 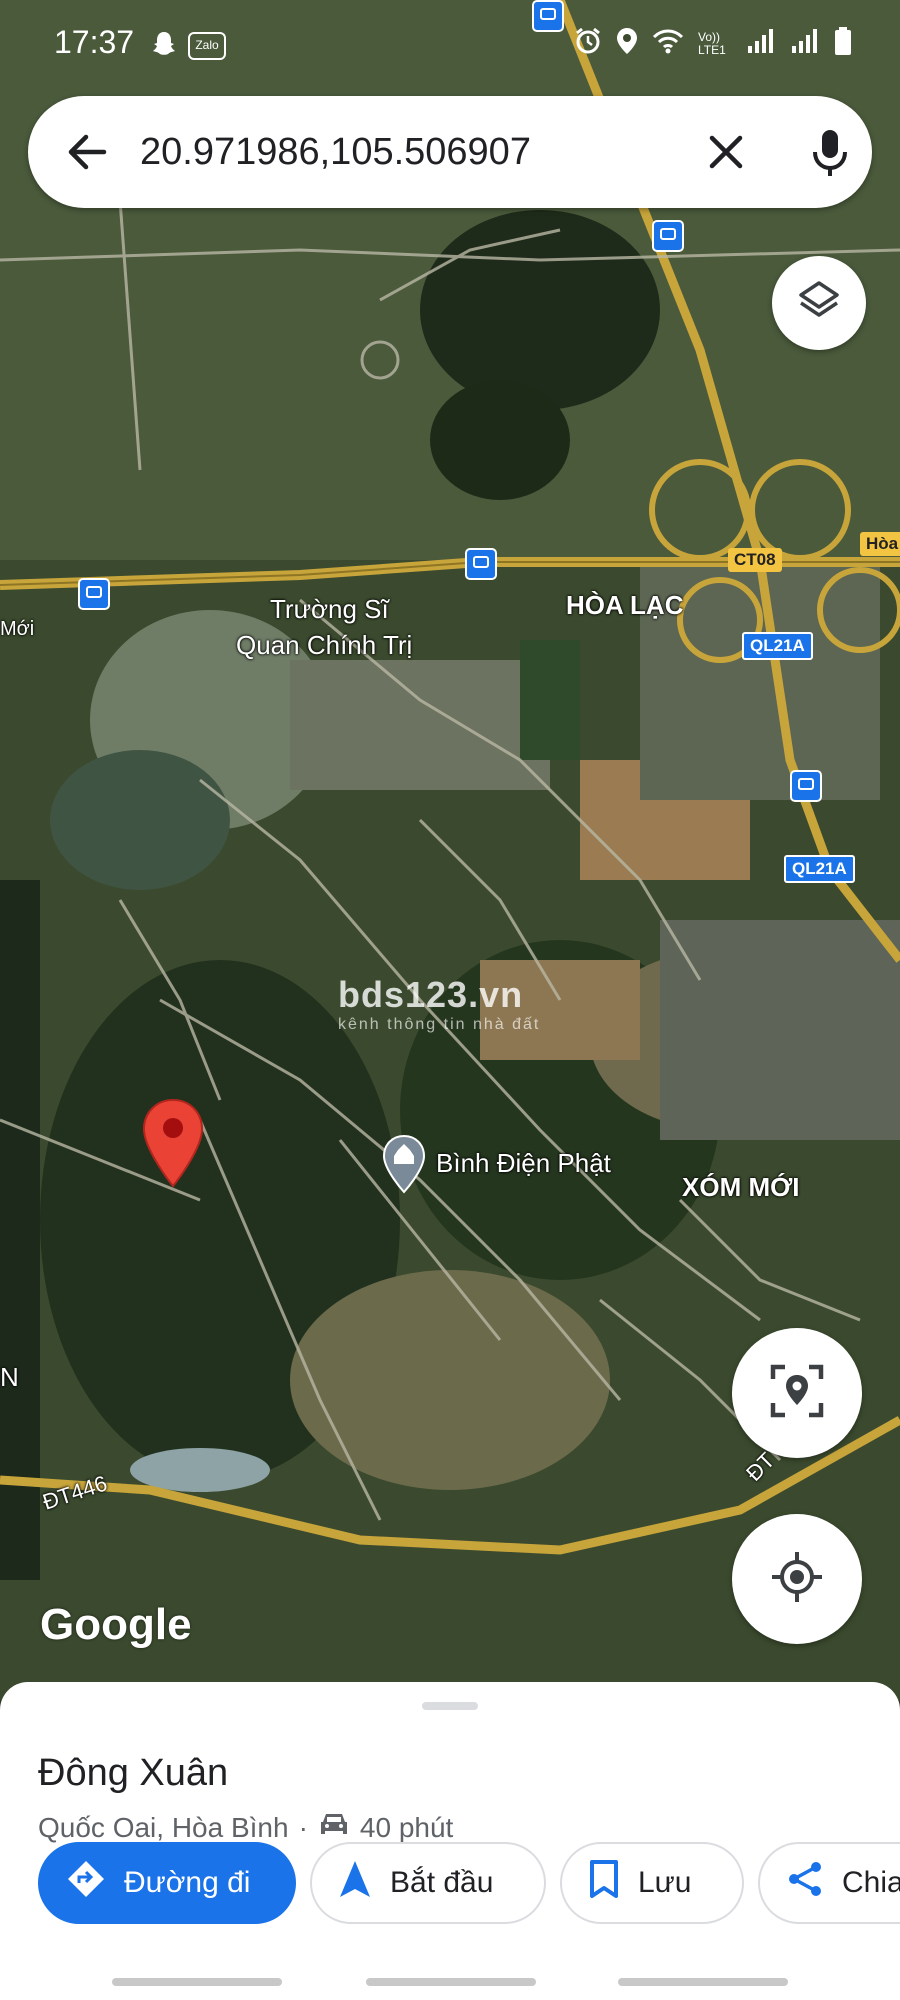 What do you see at coordinates (197, 1982) in the screenshot?
I see `nav-back-bar` at bounding box center [197, 1982].